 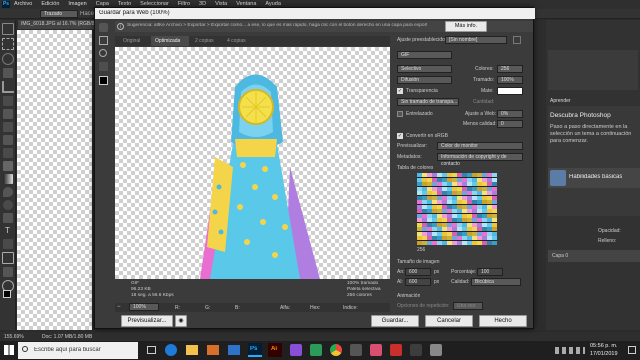 What do you see at coordinates (103, 66) in the screenshot?
I see `eyedropper-tool-icon` at bounding box center [103, 66].